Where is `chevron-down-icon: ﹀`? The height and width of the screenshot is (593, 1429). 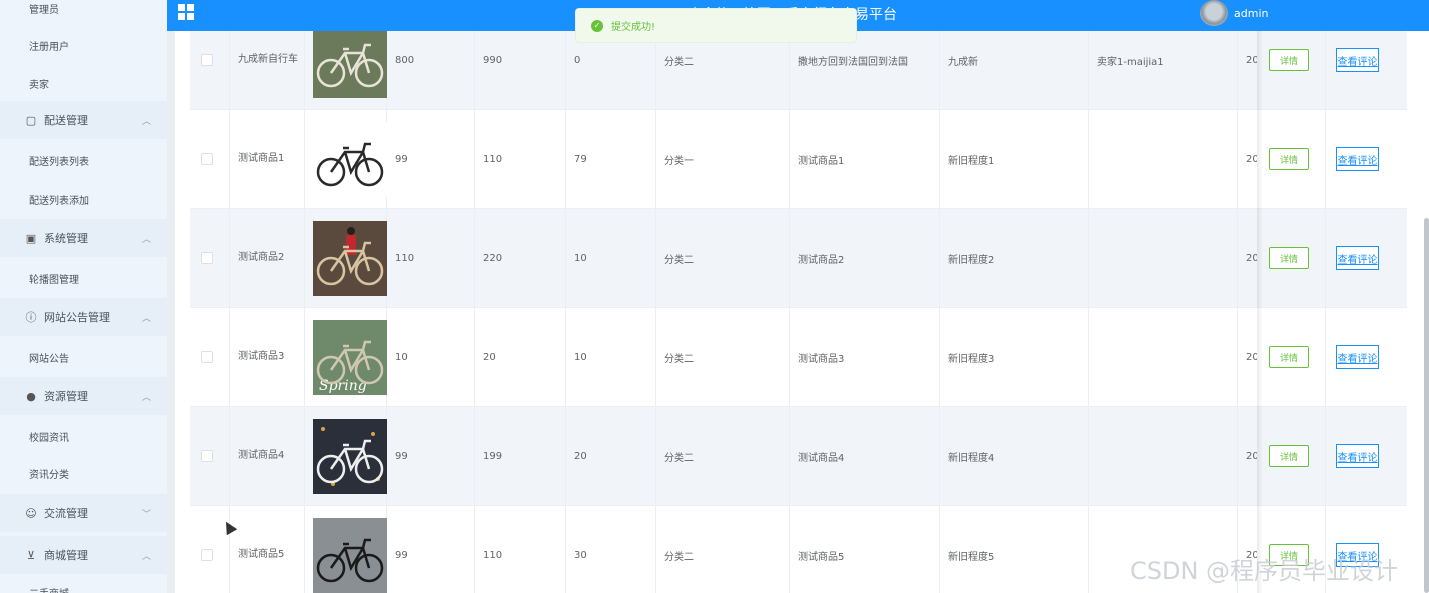 chevron-down-icon: ﹀ is located at coordinates (146, 514).